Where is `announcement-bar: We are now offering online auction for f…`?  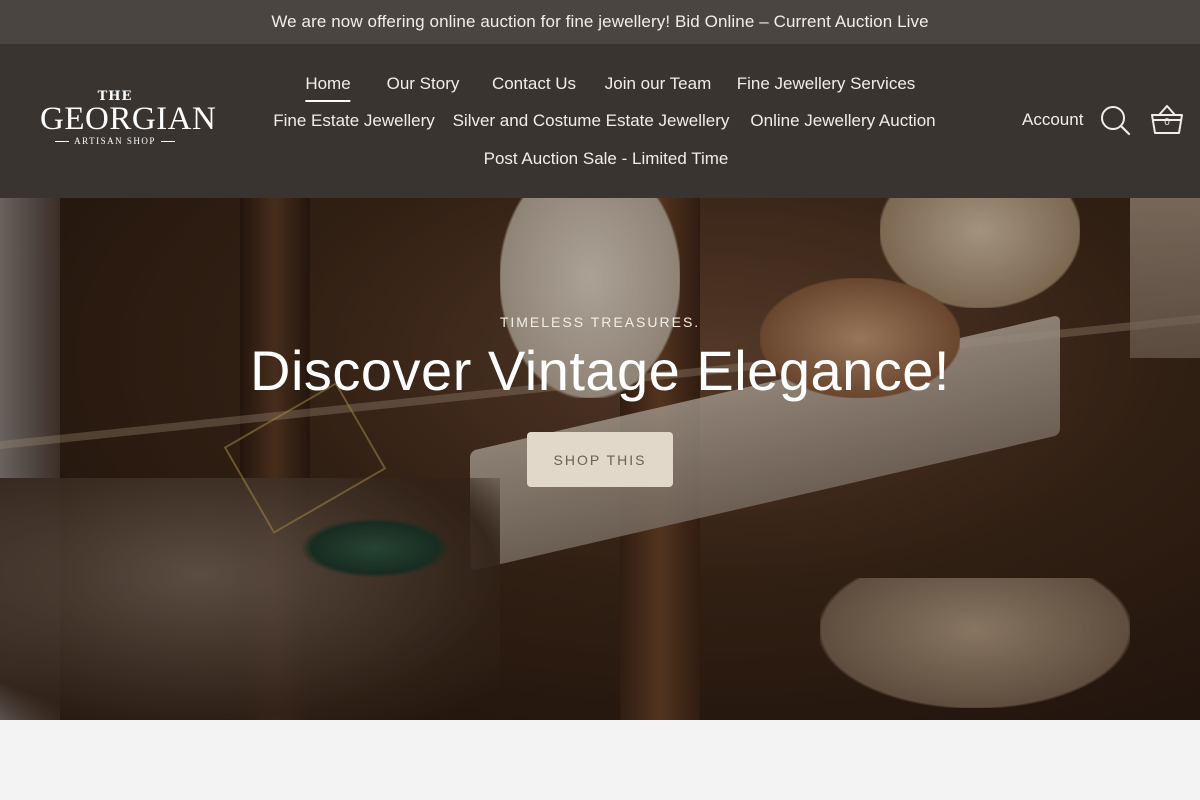 announcement-bar: We are now offering online auction for f… is located at coordinates (600, 22).